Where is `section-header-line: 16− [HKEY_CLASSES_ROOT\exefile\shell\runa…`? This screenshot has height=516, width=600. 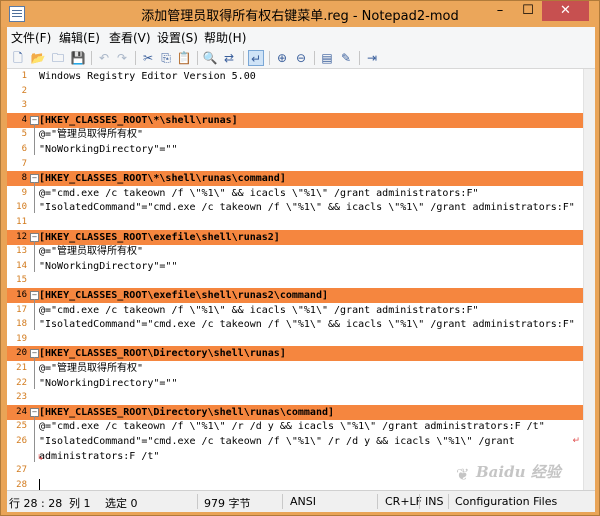 section-header-line: 16− [HKEY_CLASSES_ROOT\exefile\shell\runa… is located at coordinates (295, 295).